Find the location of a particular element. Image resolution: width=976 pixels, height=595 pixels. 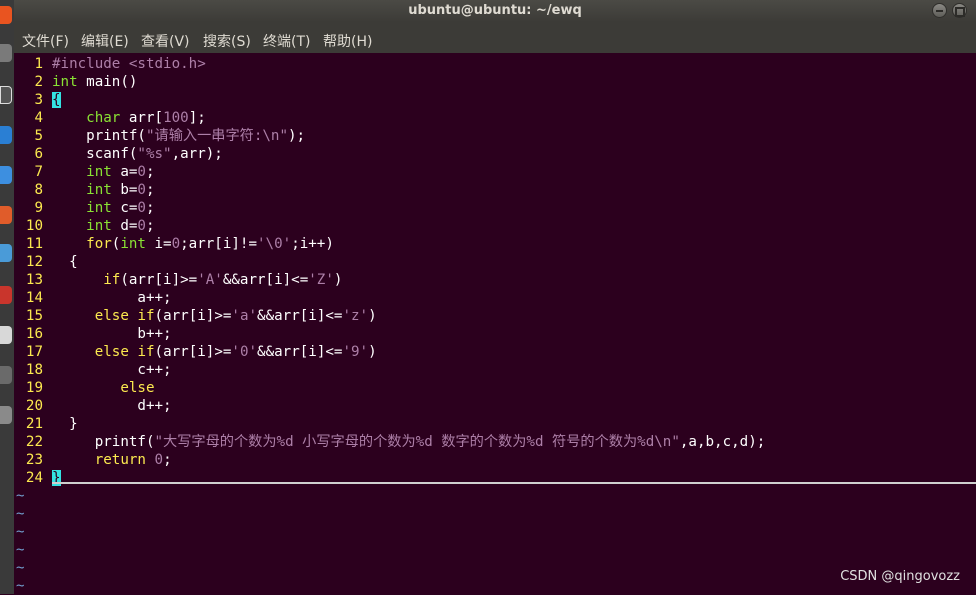

code-line: 17 else if(arr[i]>='0'&&arr[i]<='9') is located at coordinates (494, 352).